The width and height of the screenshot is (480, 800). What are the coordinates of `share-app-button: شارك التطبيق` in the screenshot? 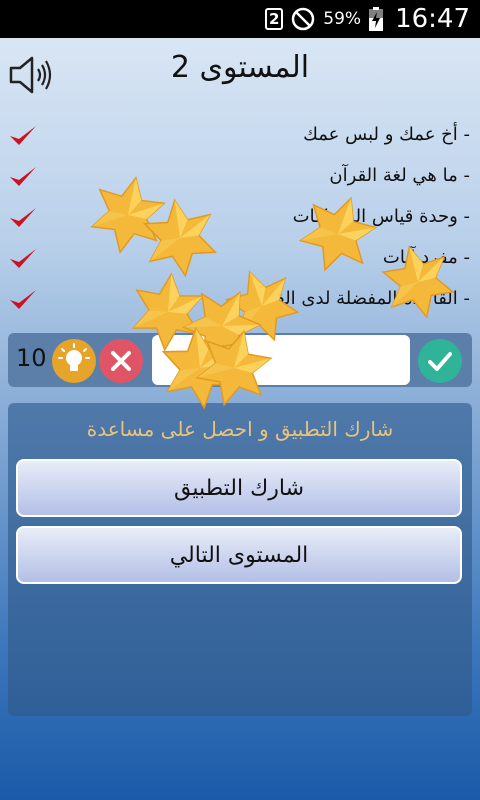 It's located at (239, 488).